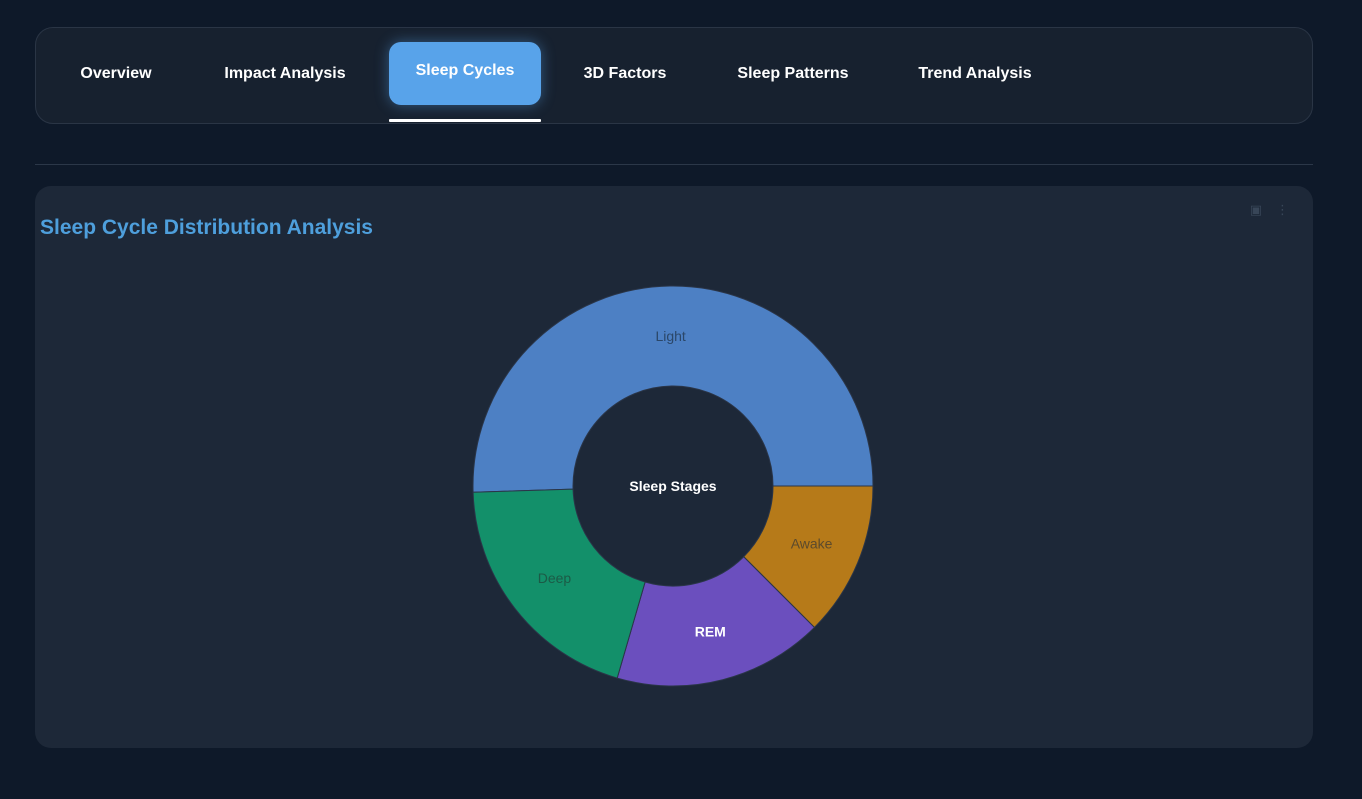 This screenshot has height=799, width=1362. I want to click on tab-label: 3D Factors, so click(625, 73).